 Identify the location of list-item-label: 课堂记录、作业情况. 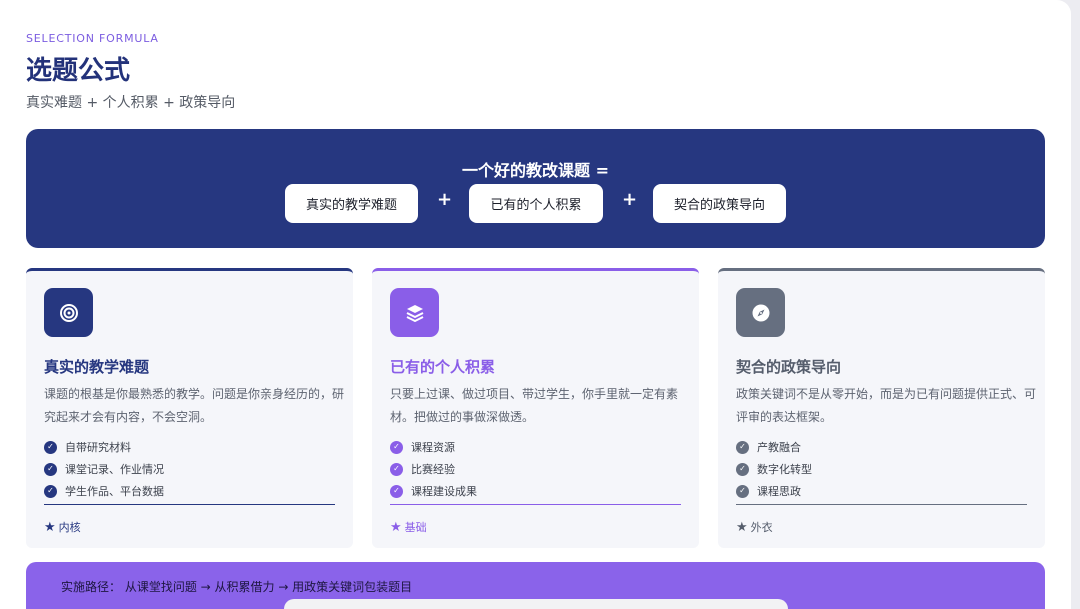
(114, 469).